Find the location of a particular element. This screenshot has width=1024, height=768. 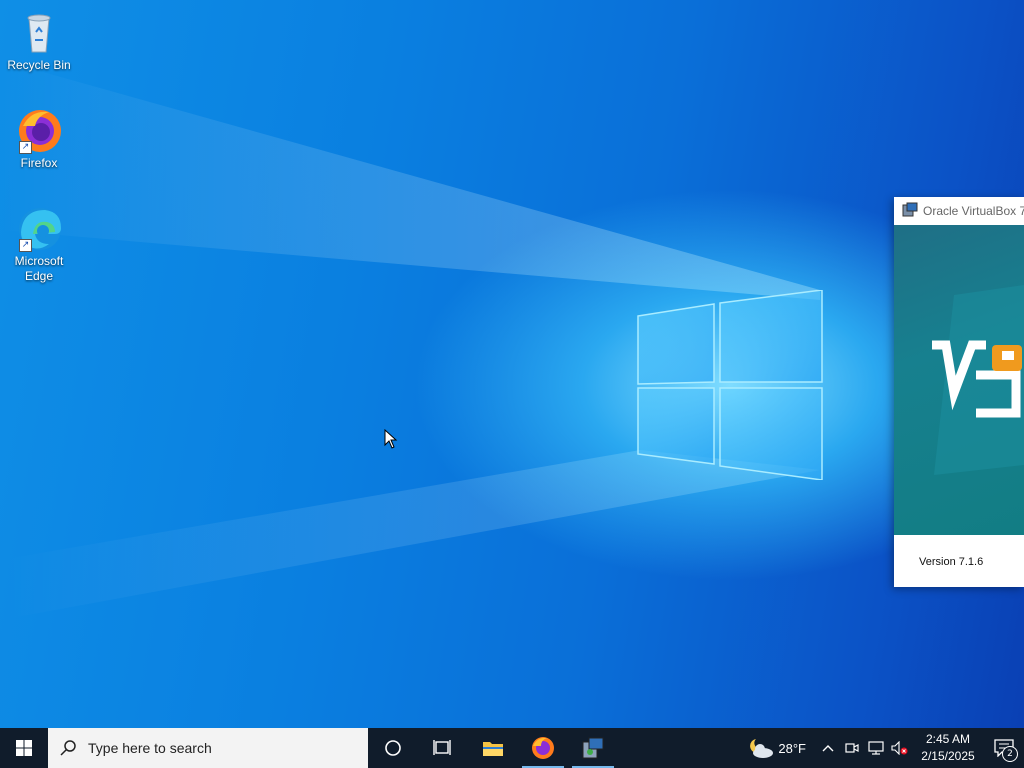

partly-cloudy-night-icon is located at coordinates (762, 748).